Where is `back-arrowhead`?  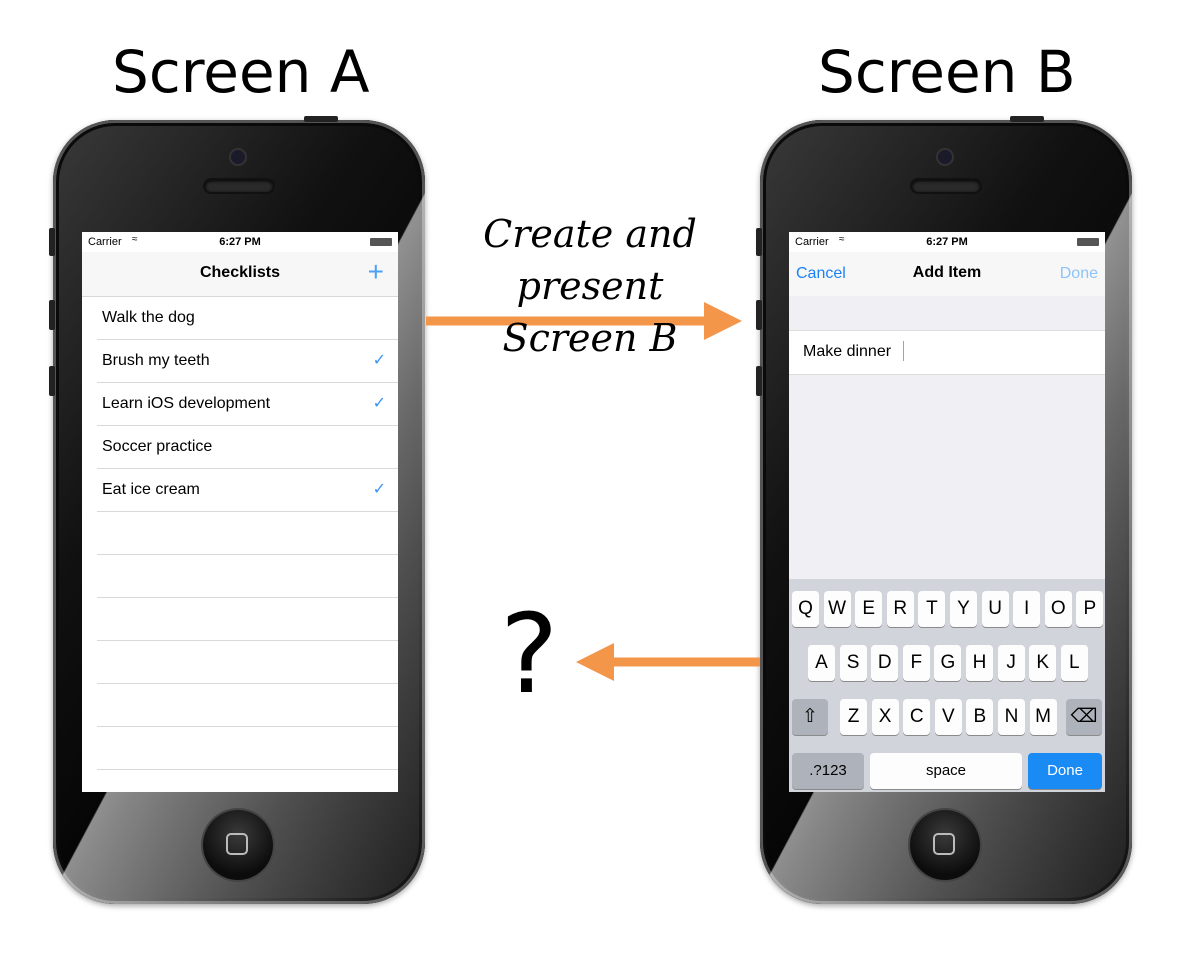 back-arrowhead is located at coordinates (595, 662).